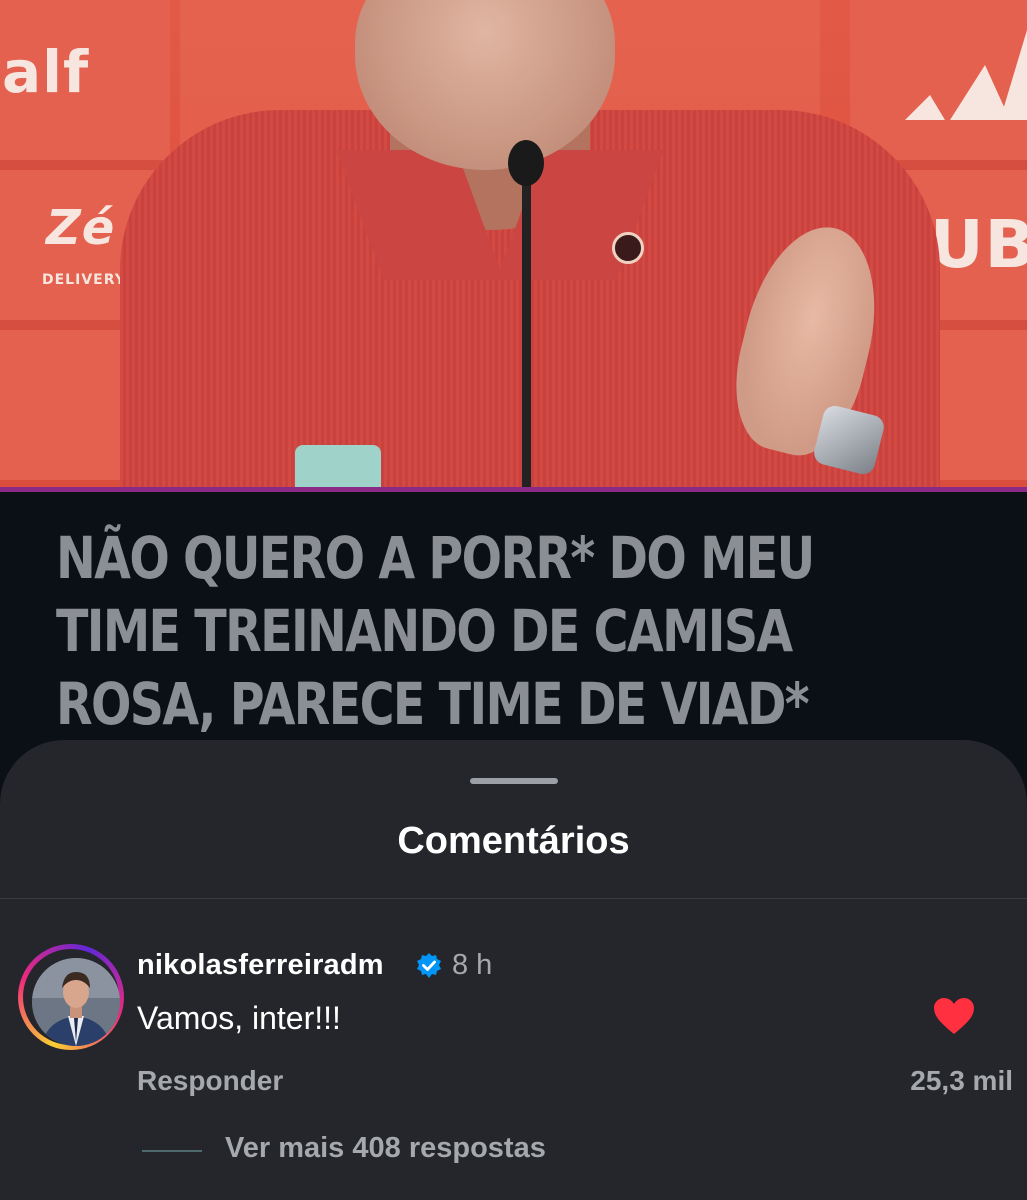 The width and height of the screenshot is (1027, 1200). Describe the element at coordinates (81, 228) in the screenshot. I see `sponsor-logo-ze: Zé` at that location.